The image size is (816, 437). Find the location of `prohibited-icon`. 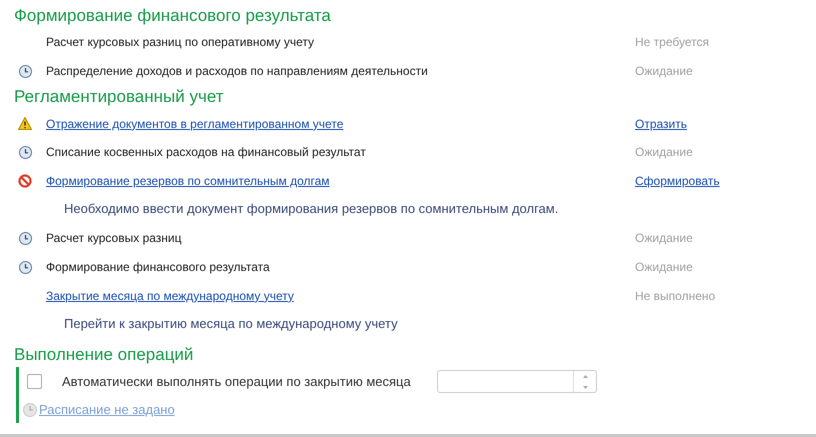

prohibited-icon is located at coordinates (25, 181).